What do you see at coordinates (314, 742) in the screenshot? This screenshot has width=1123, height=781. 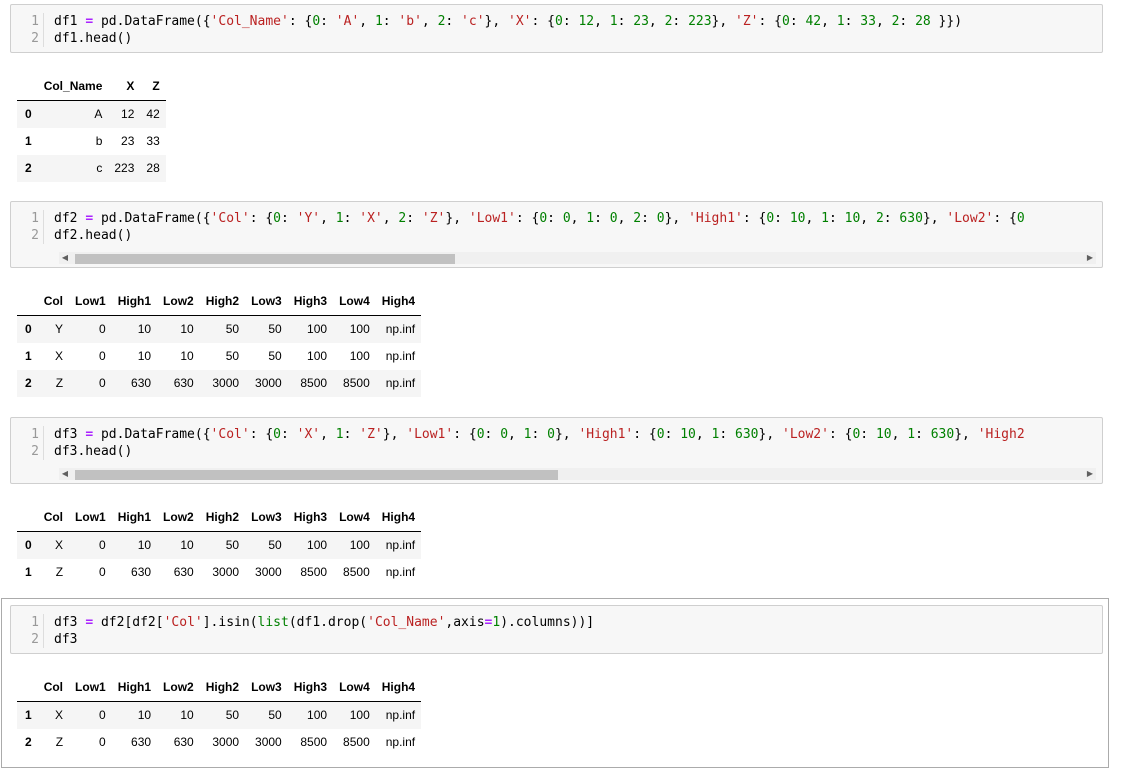 I see `table-cell: 8500` at bounding box center [314, 742].